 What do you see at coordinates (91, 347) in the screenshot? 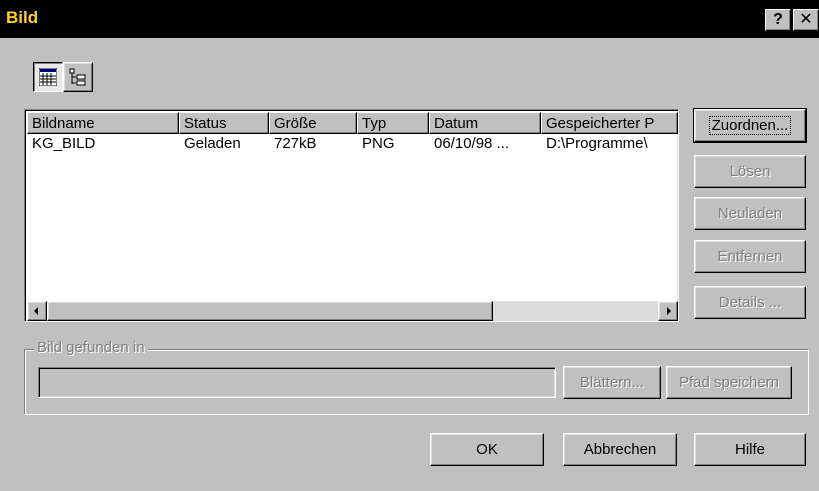
I see `found-in-legend: Bild gefunden in` at bounding box center [91, 347].